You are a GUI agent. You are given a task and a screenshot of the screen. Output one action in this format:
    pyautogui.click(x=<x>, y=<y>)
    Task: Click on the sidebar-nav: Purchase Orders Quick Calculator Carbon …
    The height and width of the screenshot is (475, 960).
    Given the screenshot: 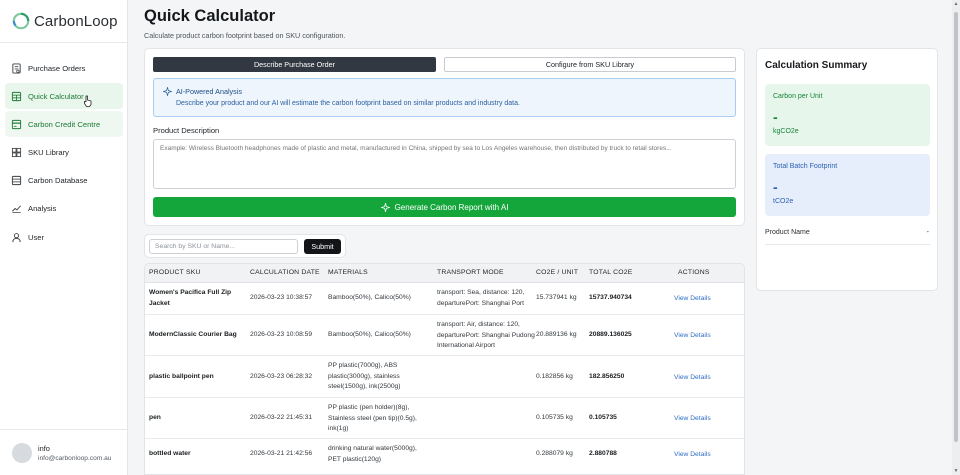 What is the action you would take?
    pyautogui.click(x=64, y=153)
    